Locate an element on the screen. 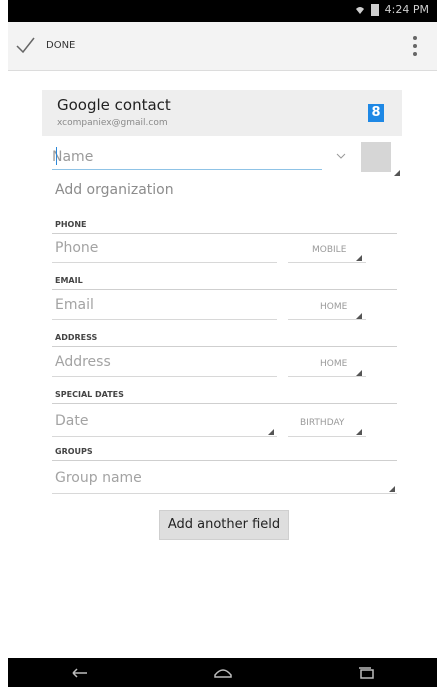 The image size is (437, 687). email-type-underline is located at coordinates (327, 319).